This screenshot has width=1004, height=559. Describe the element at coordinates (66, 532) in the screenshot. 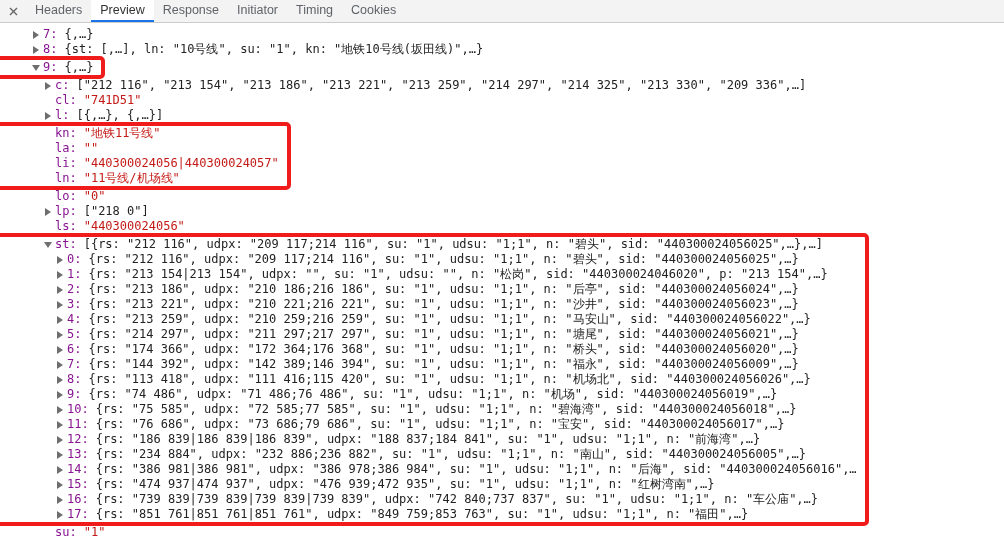

I see `property-key: su:` at that location.